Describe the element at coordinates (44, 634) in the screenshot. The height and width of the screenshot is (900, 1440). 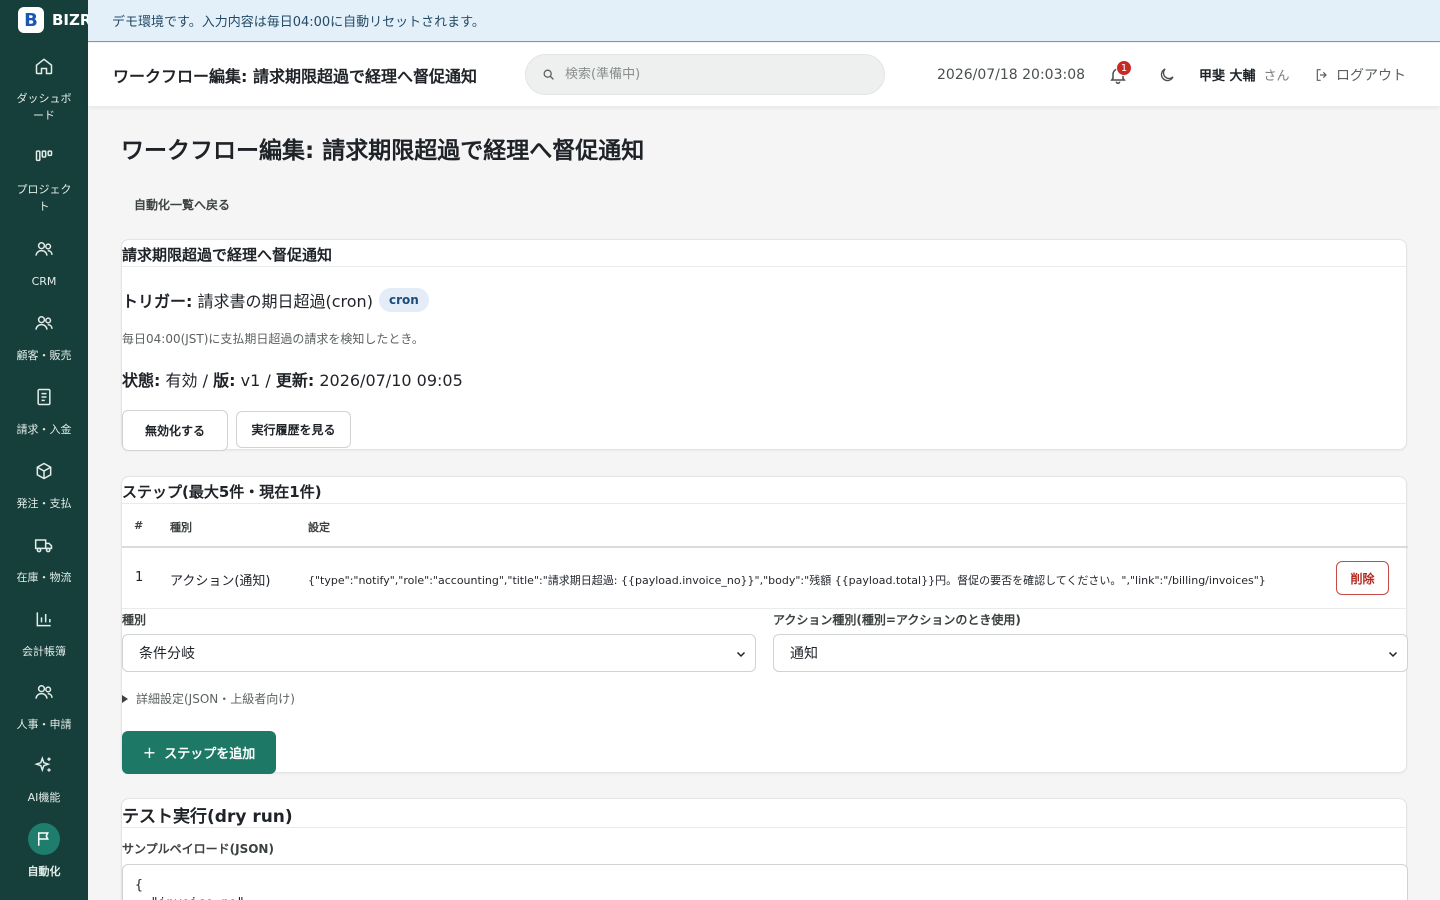
I see `sidebar-item-accounting: 会計帳簿` at that location.